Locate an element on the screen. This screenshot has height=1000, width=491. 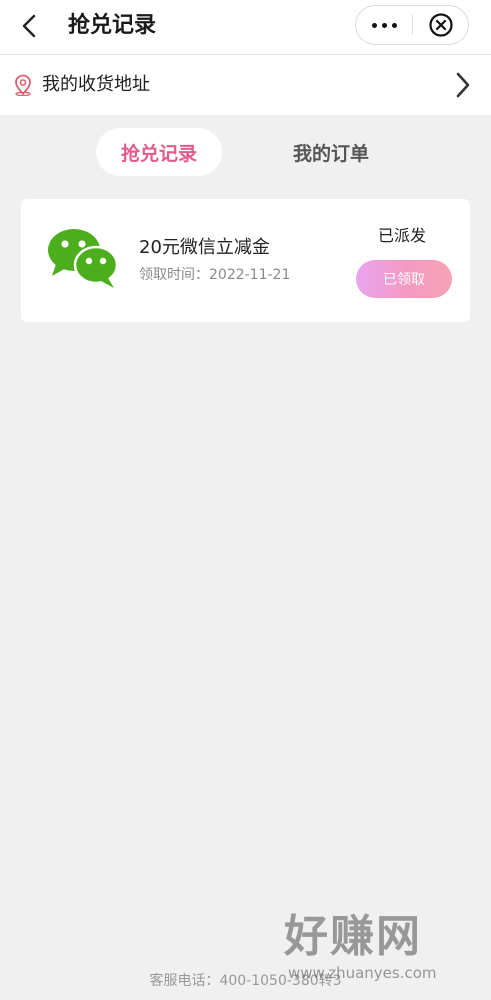
record-tabs: 抢兑记录 我的订单 is located at coordinates (245, 152).